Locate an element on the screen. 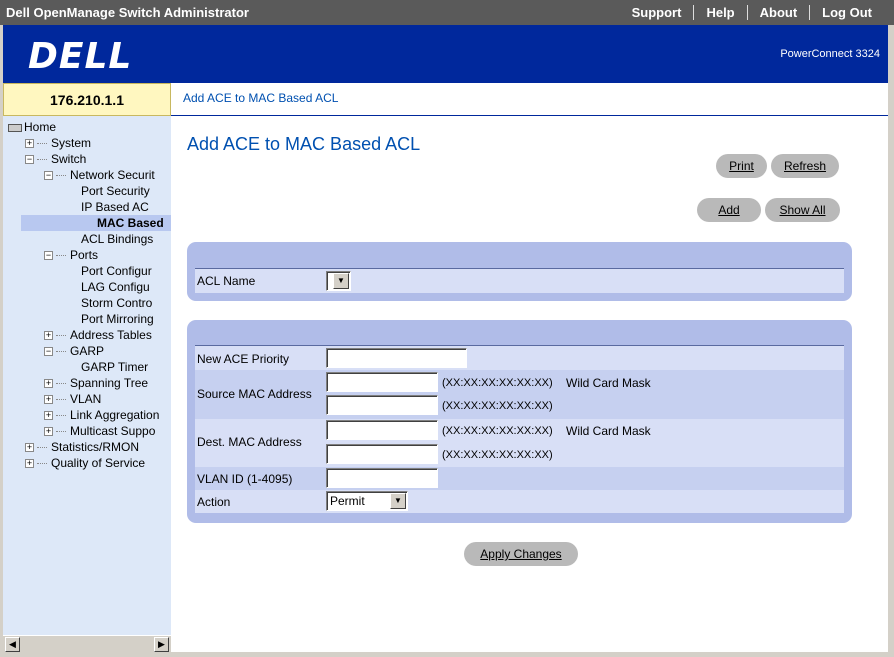 This screenshot has width=894, height=657. source-mac-mask-input is located at coordinates (382, 405).